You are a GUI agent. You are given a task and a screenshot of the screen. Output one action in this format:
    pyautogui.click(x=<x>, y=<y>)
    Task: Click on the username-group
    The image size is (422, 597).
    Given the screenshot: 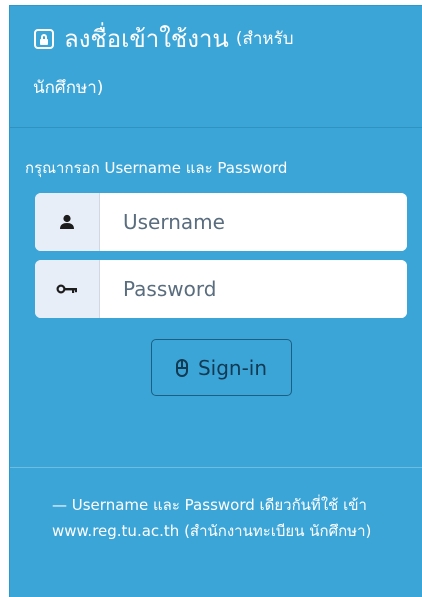 What is the action you would take?
    pyautogui.click(x=221, y=222)
    